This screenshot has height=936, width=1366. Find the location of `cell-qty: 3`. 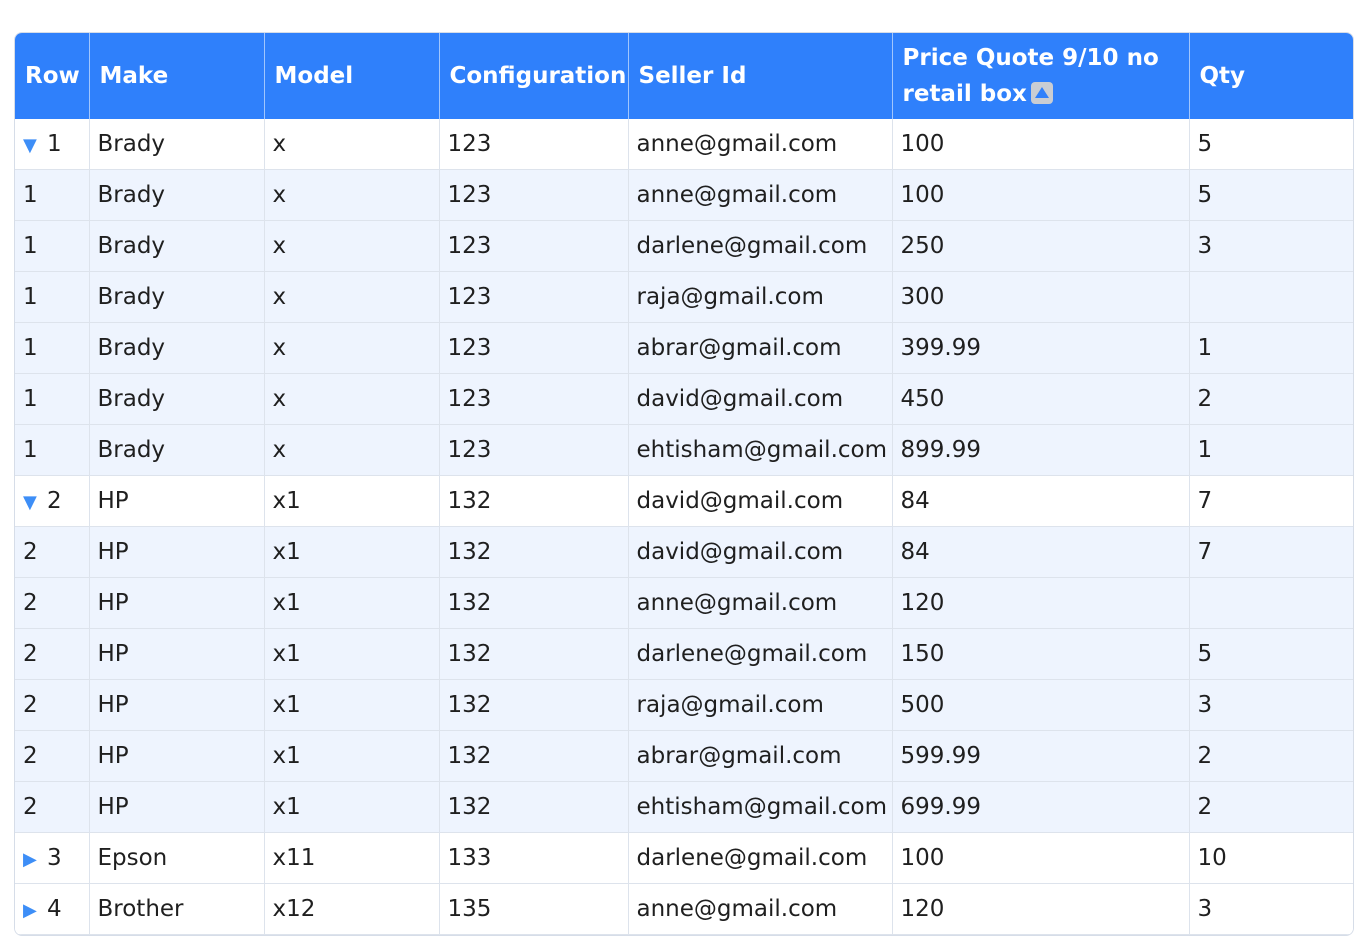

cell-qty: 3 is located at coordinates (1271, 246).